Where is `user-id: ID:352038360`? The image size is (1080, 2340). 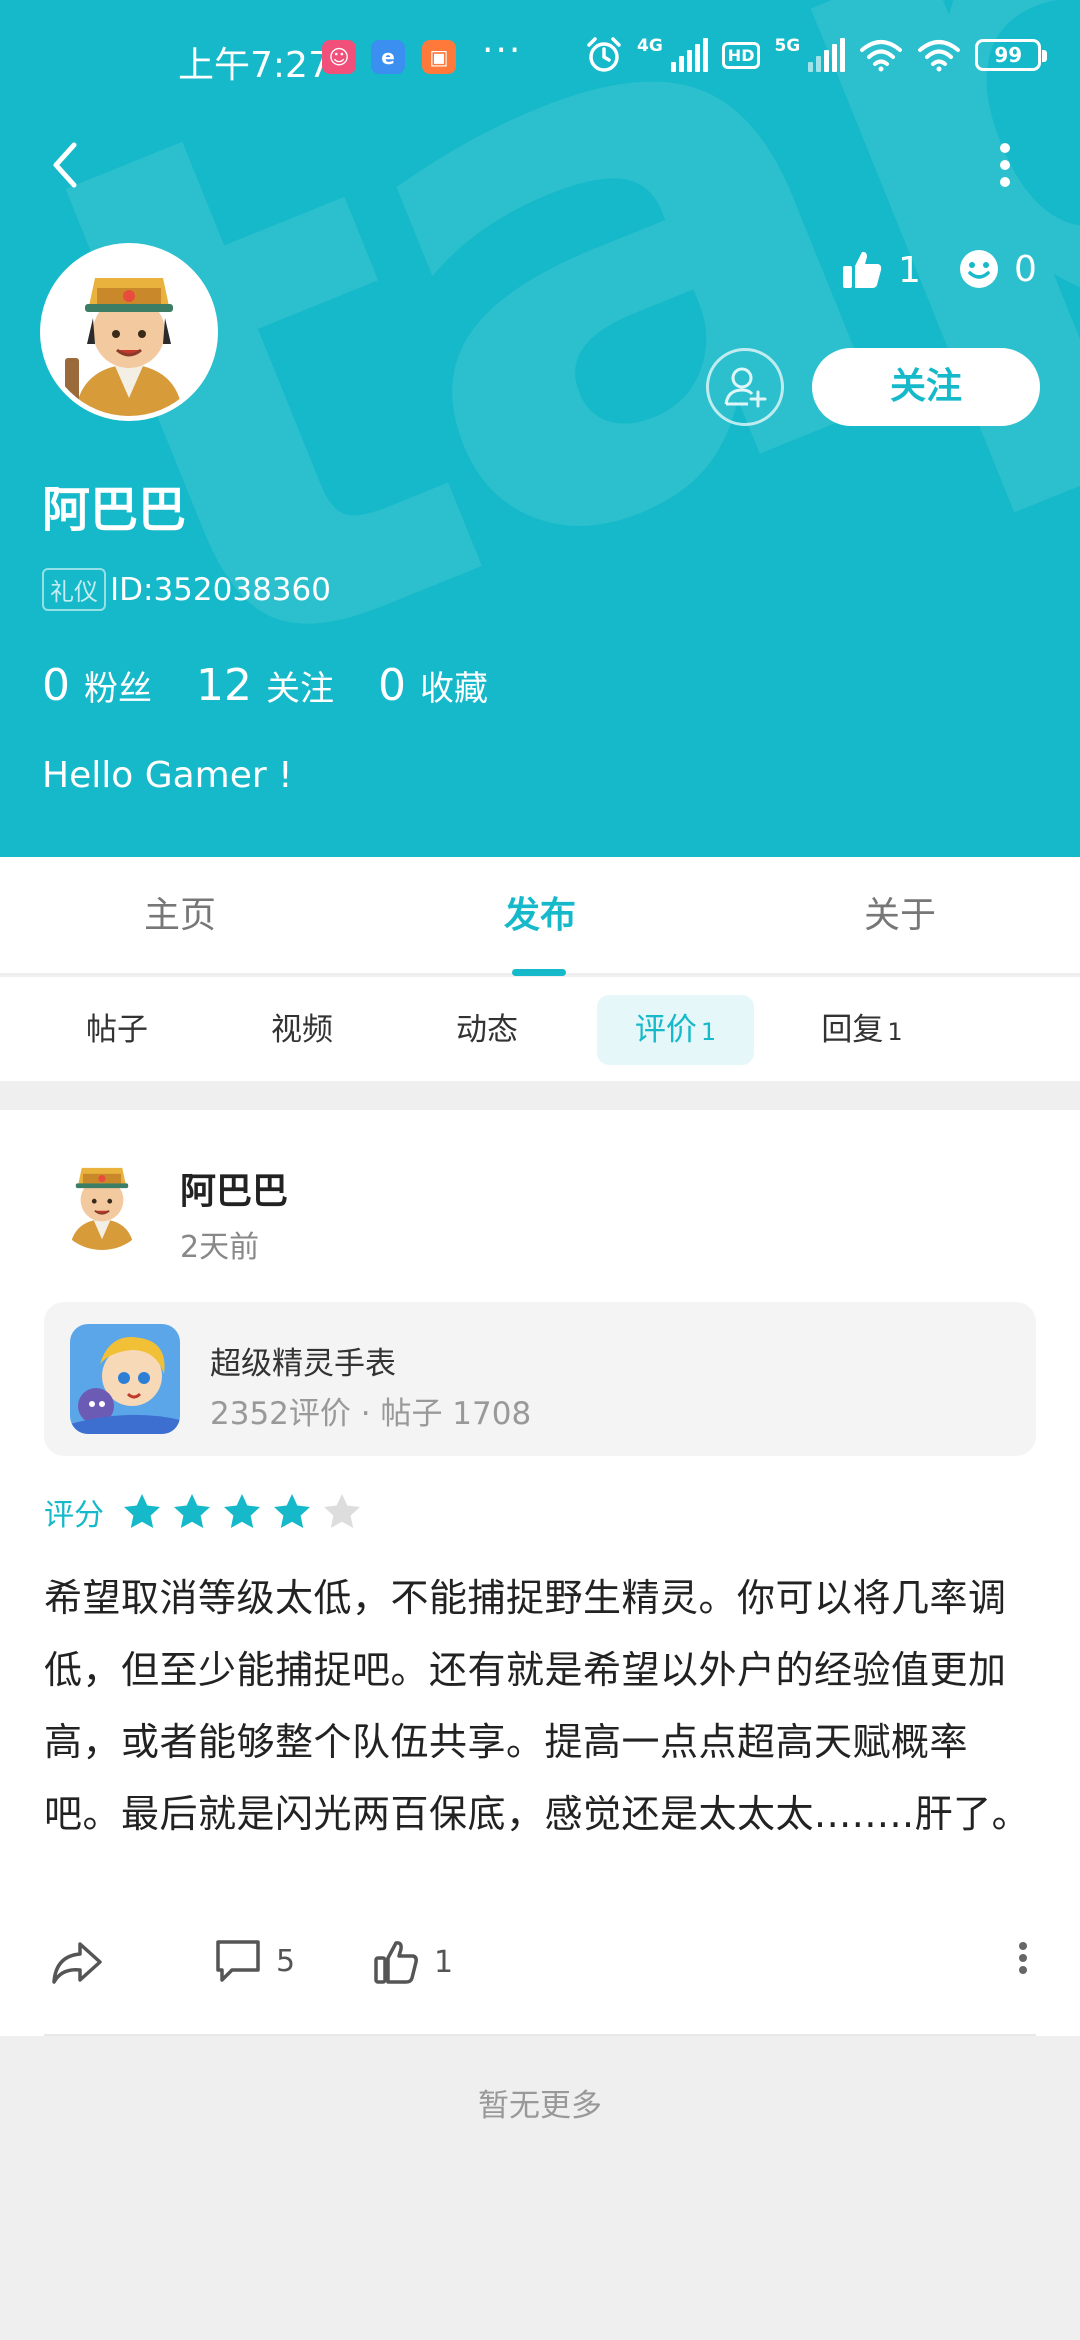
user-id: ID:352038360 is located at coordinates (220, 589).